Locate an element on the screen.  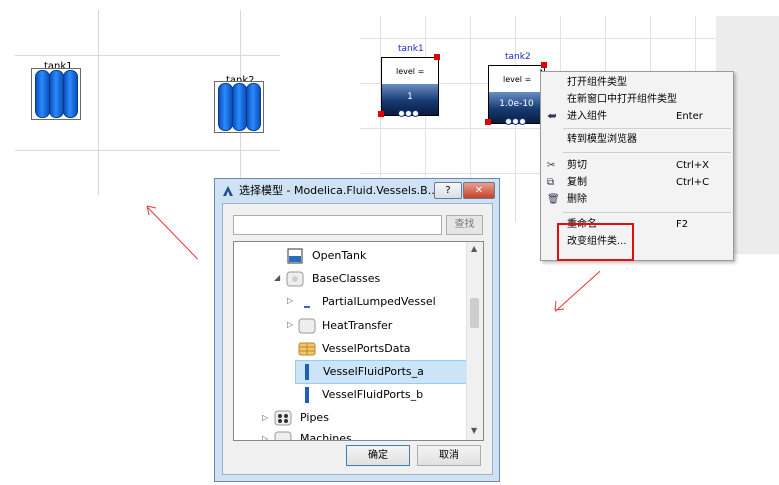
tank2-title: tank2 is located at coordinates (518, 57).